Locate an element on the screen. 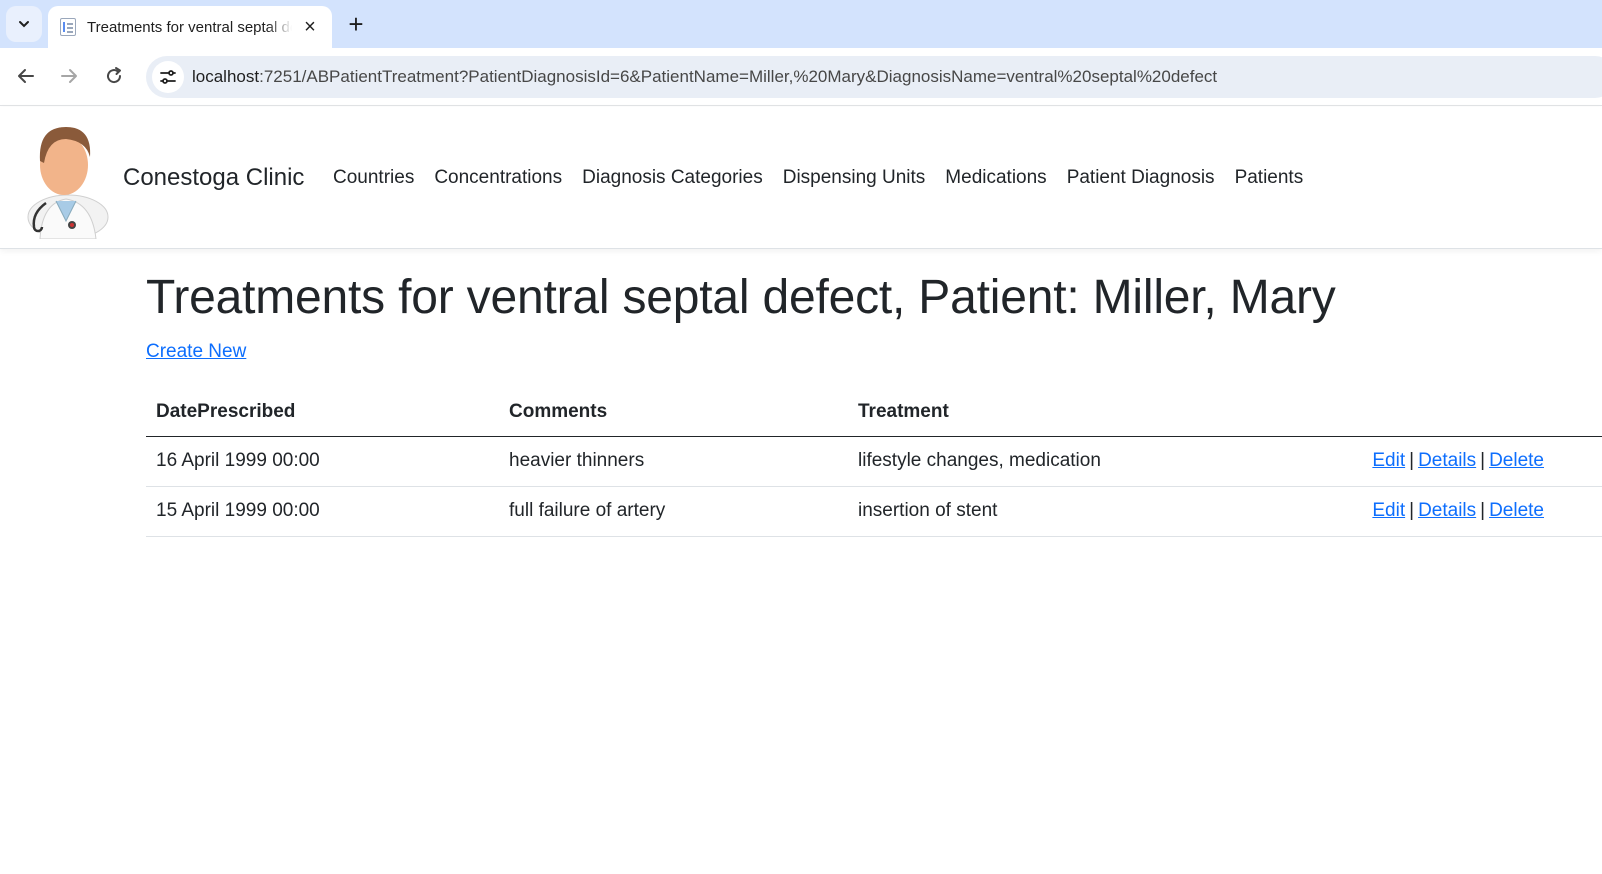 The height and width of the screenshot is (874, 1602). site-info-icon is located at coordinates (168, 77).